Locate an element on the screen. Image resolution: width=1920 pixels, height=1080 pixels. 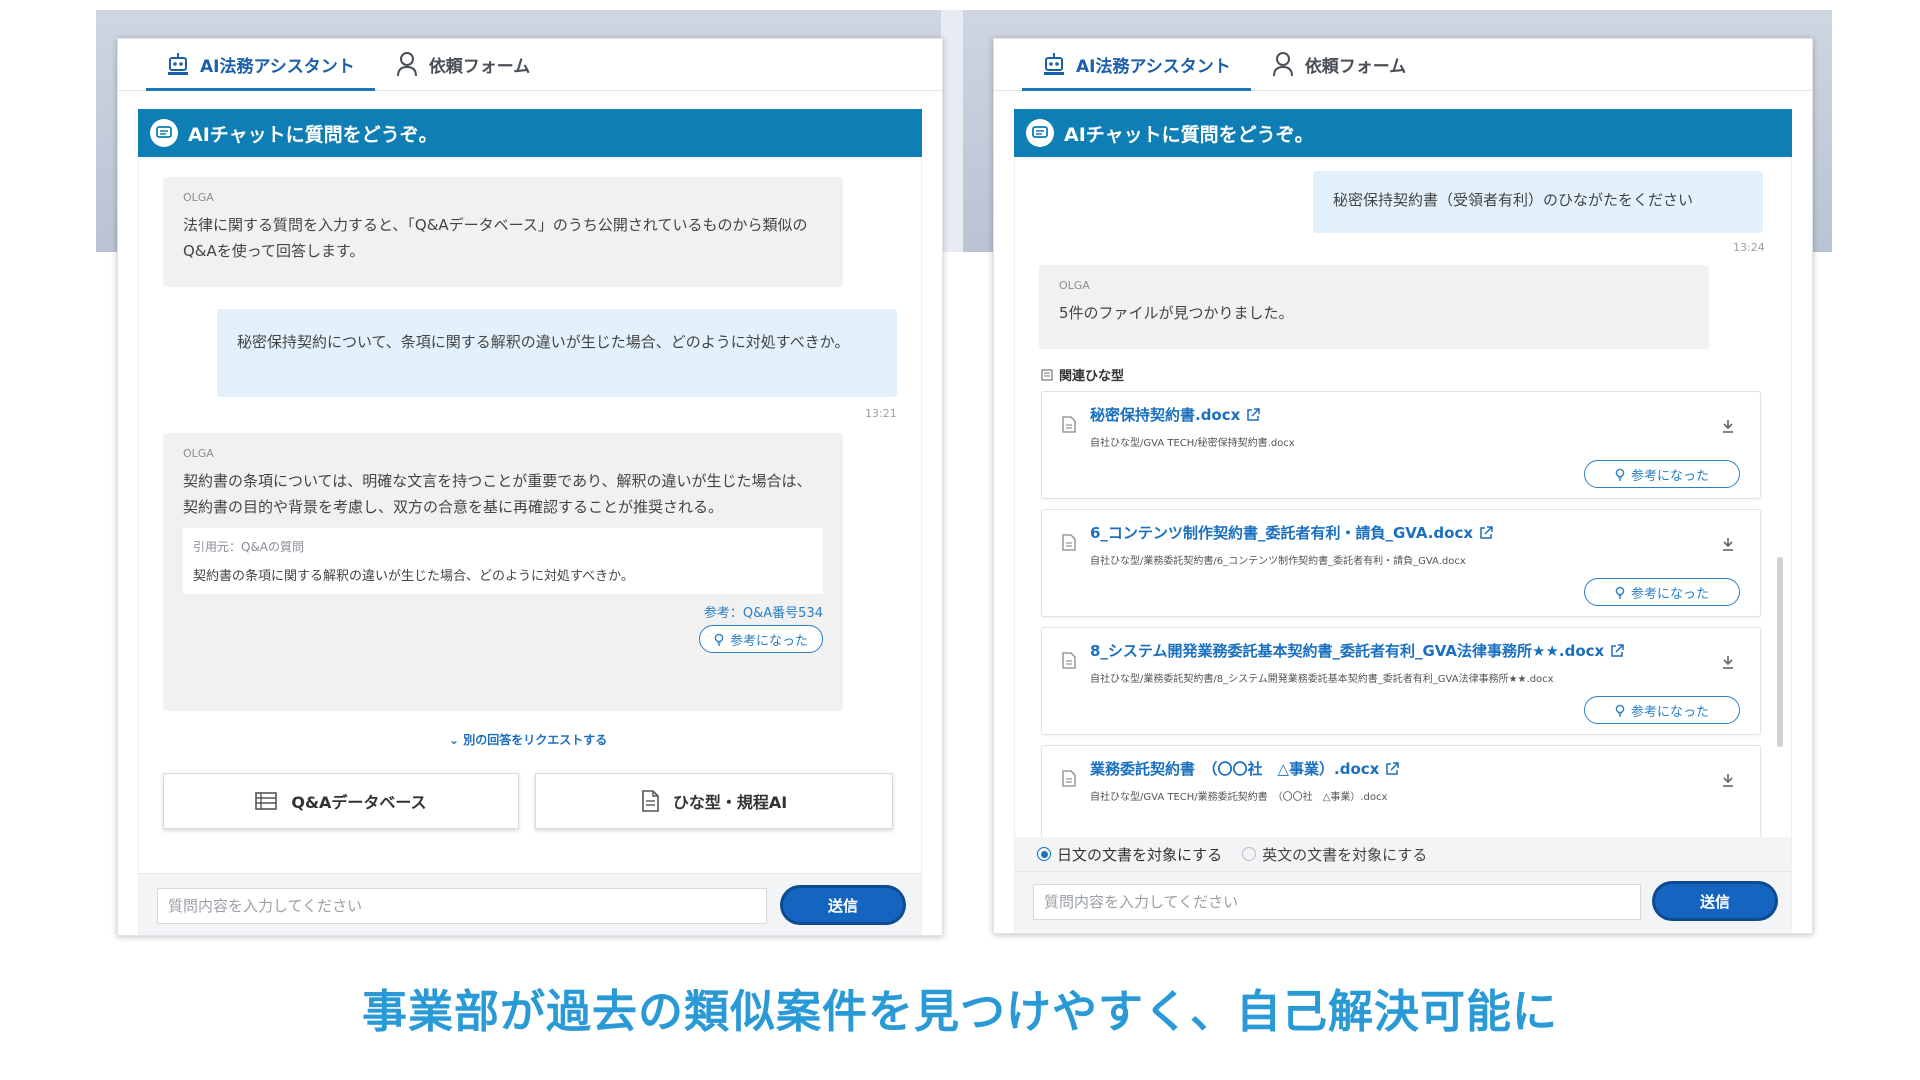
language-filter: 日文の文書を対象にする 英文の文書を対象にする is located at coordinates (1403, 854).